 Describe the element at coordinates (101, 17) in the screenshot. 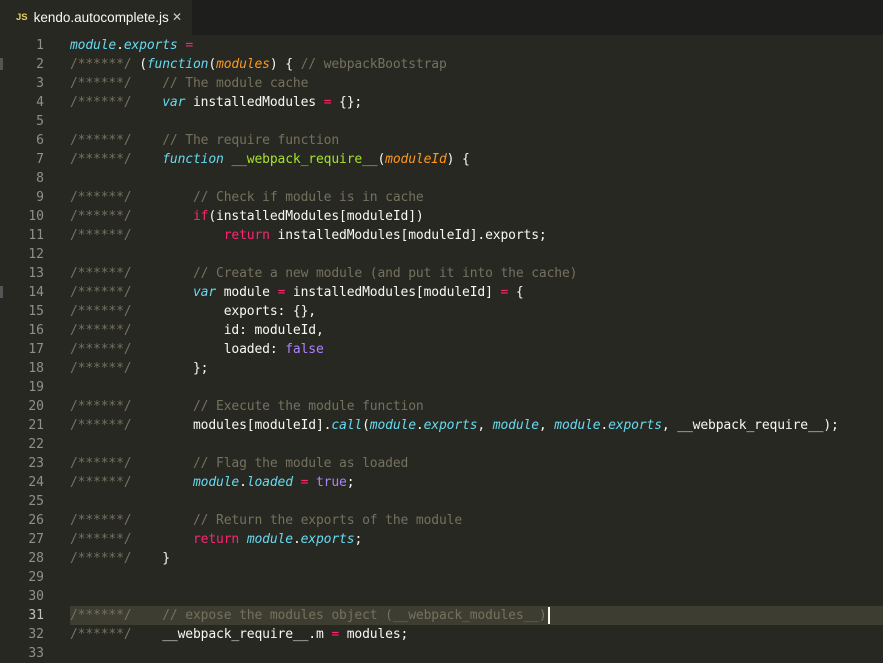

I see `tab-label: kendo.autocomplete.js` at that location.